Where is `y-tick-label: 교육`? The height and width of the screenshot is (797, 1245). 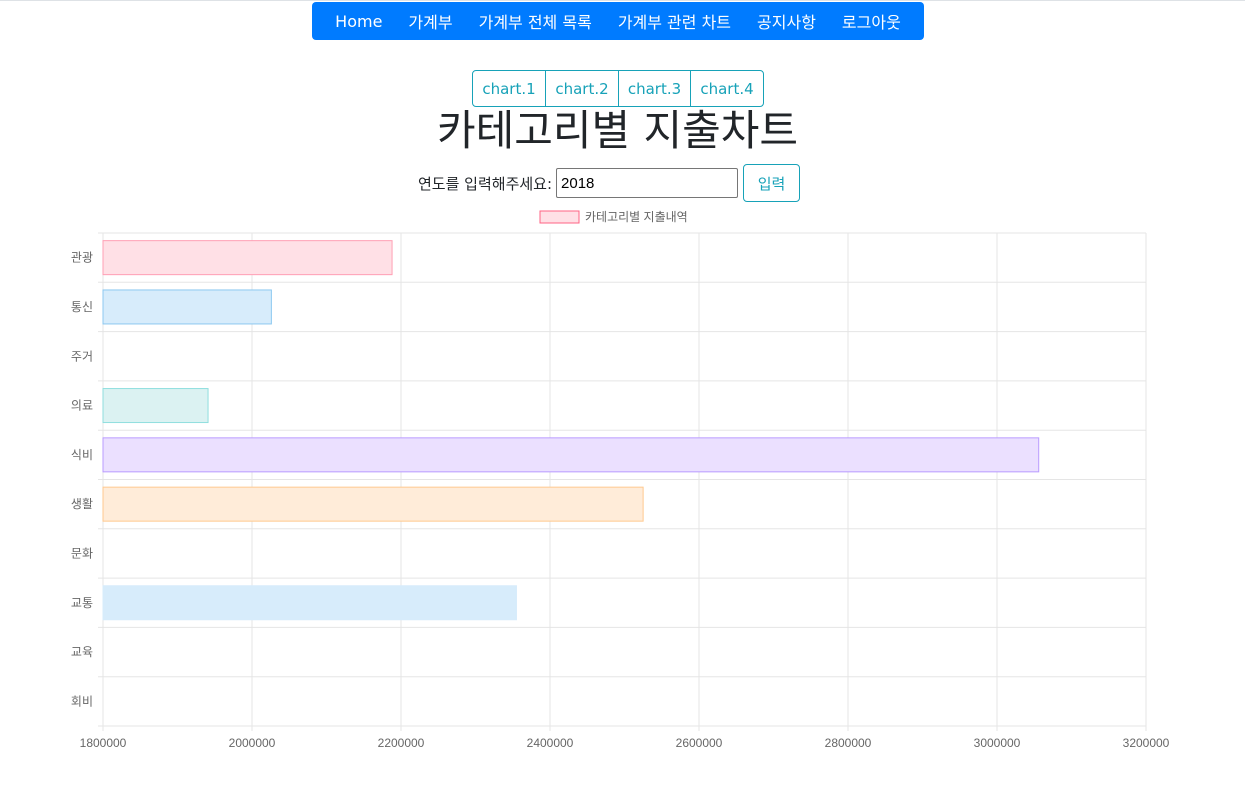
y-tick-label: 교육 is located at coordinates (82, 652).